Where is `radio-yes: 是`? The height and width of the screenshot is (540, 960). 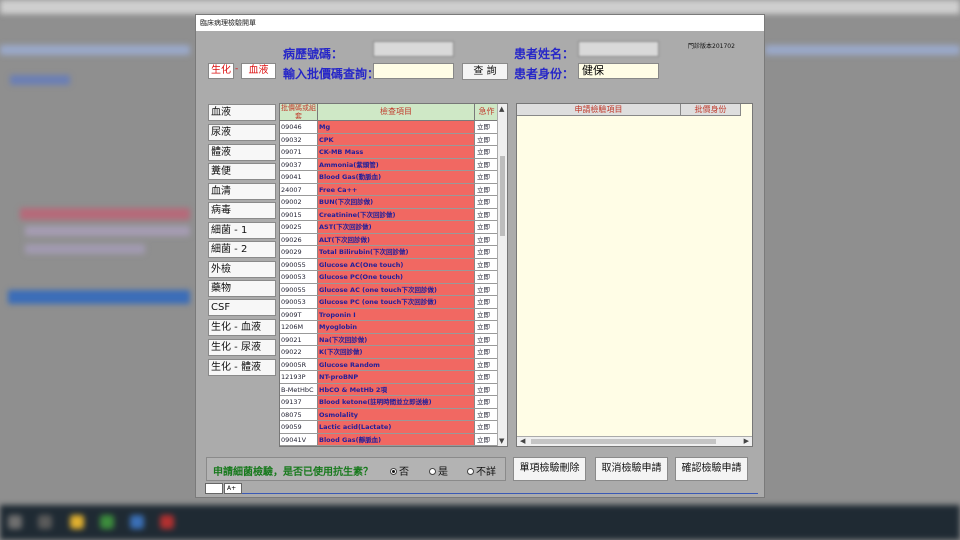
radio-yes: 是 is located at coordinates (438, 470).